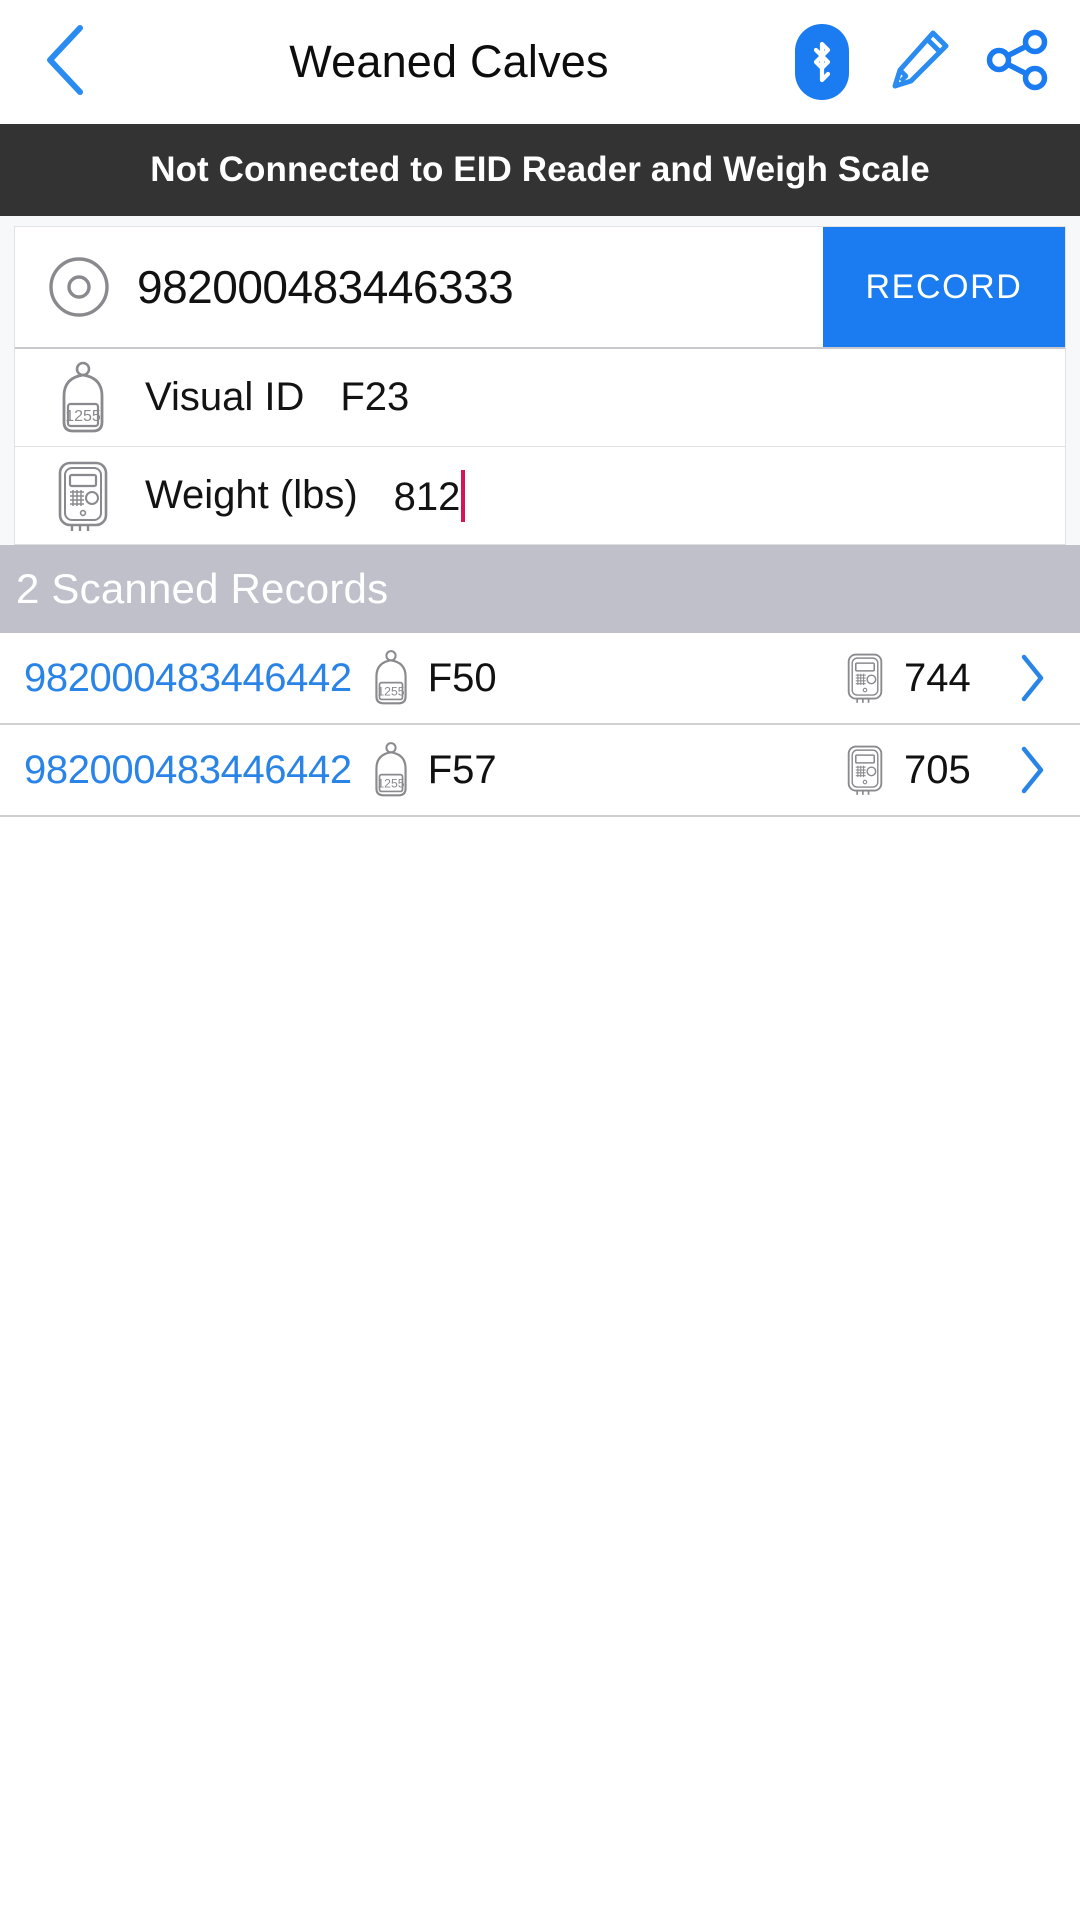  I want to click on weight-row: Weight (lbs) 812, so click(540, 496).